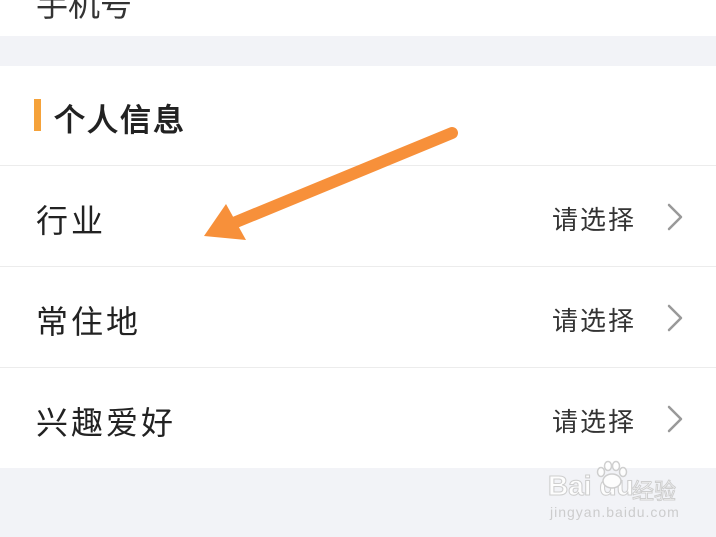 The width and height of the screenshot is (716, 537). What do you see at coordinates (84, 12) in the screenshot?
I see `top-partial-text: 手机号` at bounding box center [84, 12].